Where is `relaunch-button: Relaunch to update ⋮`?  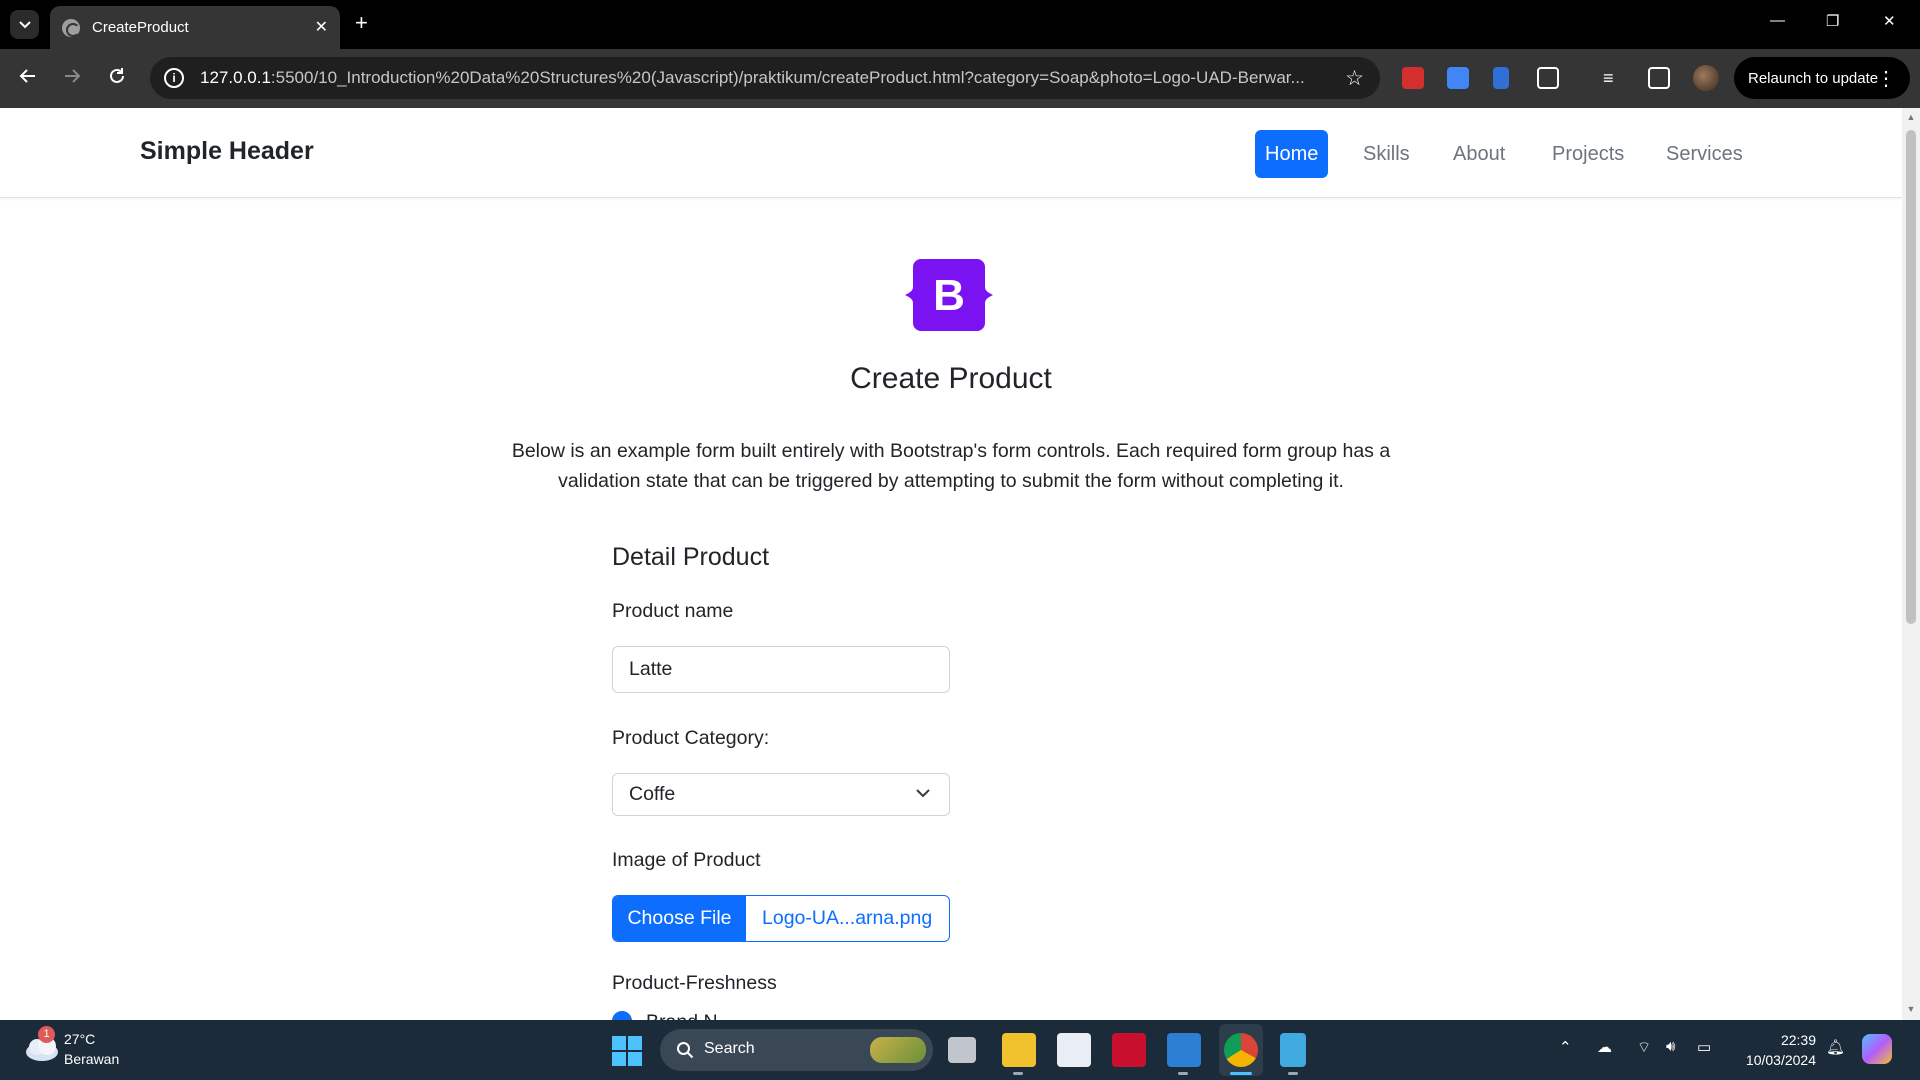
relaunch-button: Relaunch to update ⋮ is located at coordinates (1822, 78).